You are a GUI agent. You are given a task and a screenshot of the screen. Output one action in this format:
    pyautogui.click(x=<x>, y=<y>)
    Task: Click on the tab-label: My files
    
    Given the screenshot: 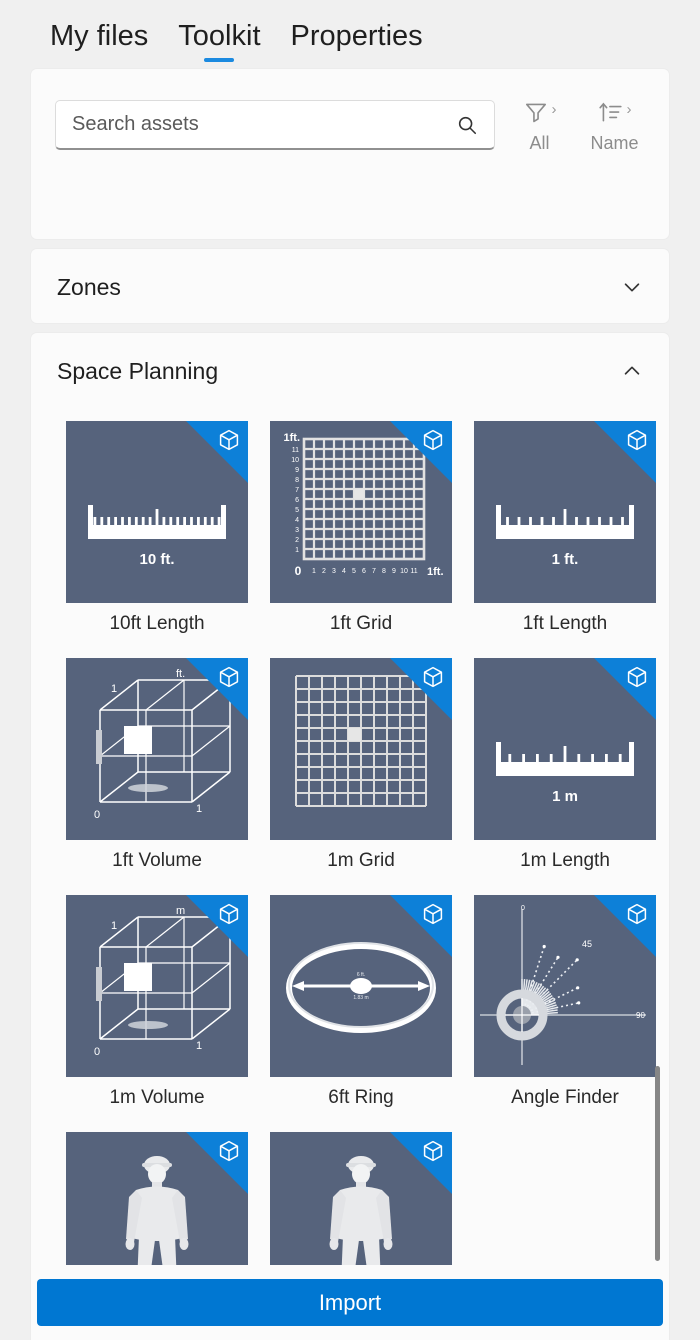 What is the action you would take?
    pyautogui.click(x=99, y=36)
    